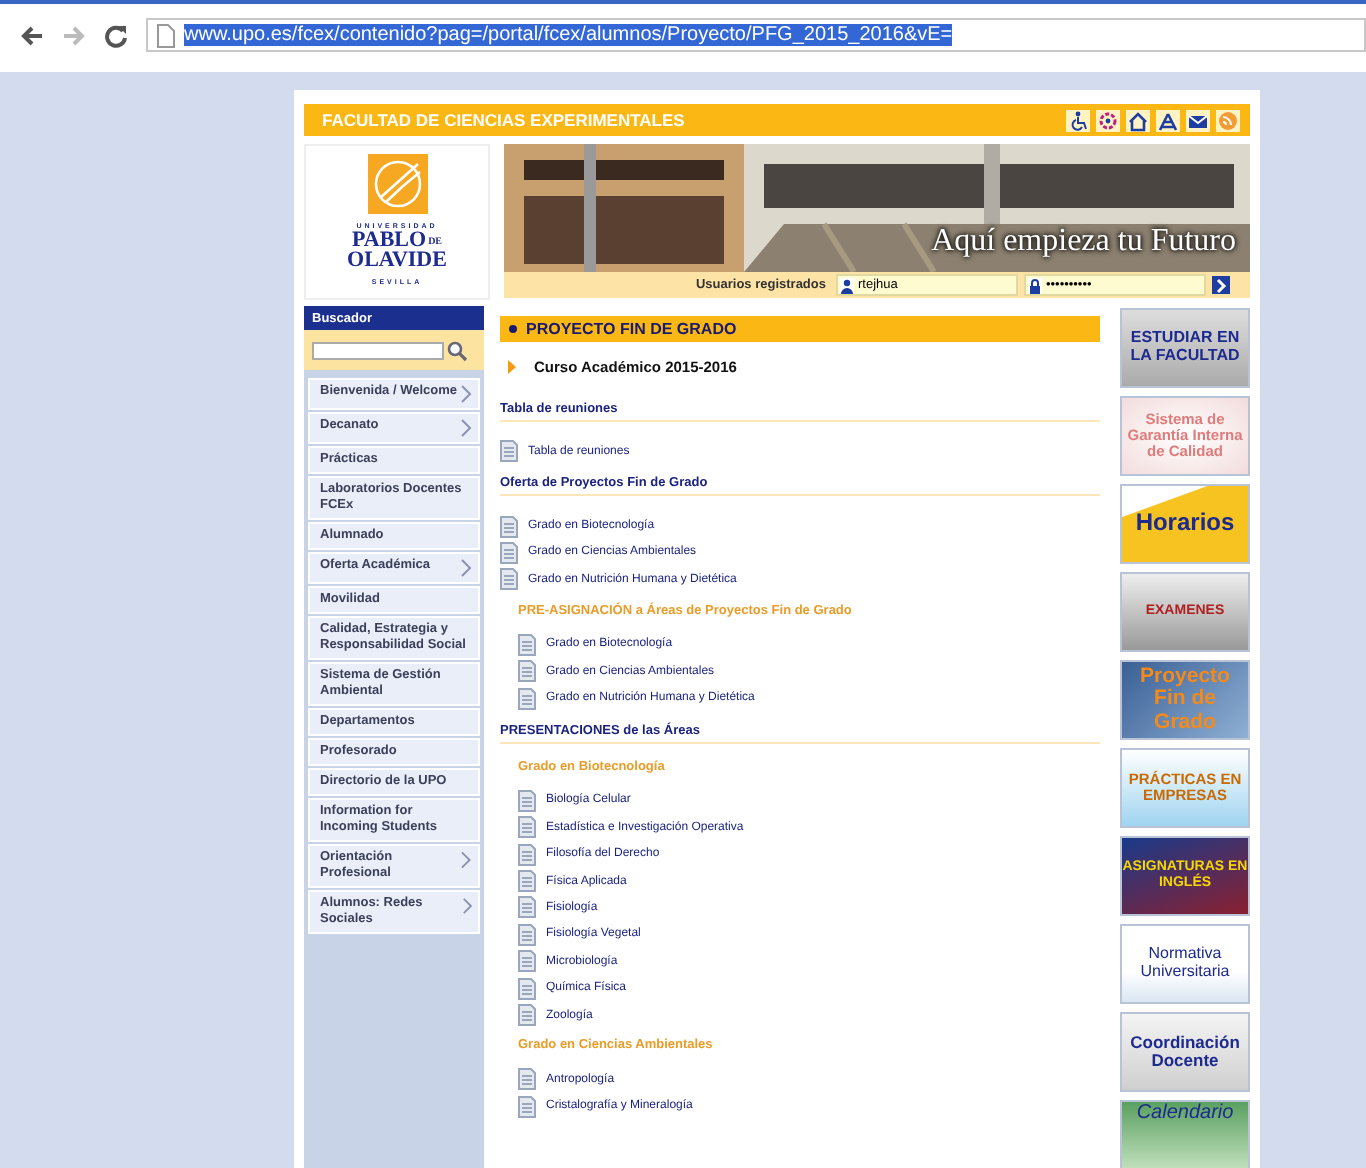  I want to click on promo-banner: ESTUDIAR EN LA FACULTAD, so click(1185, 348).